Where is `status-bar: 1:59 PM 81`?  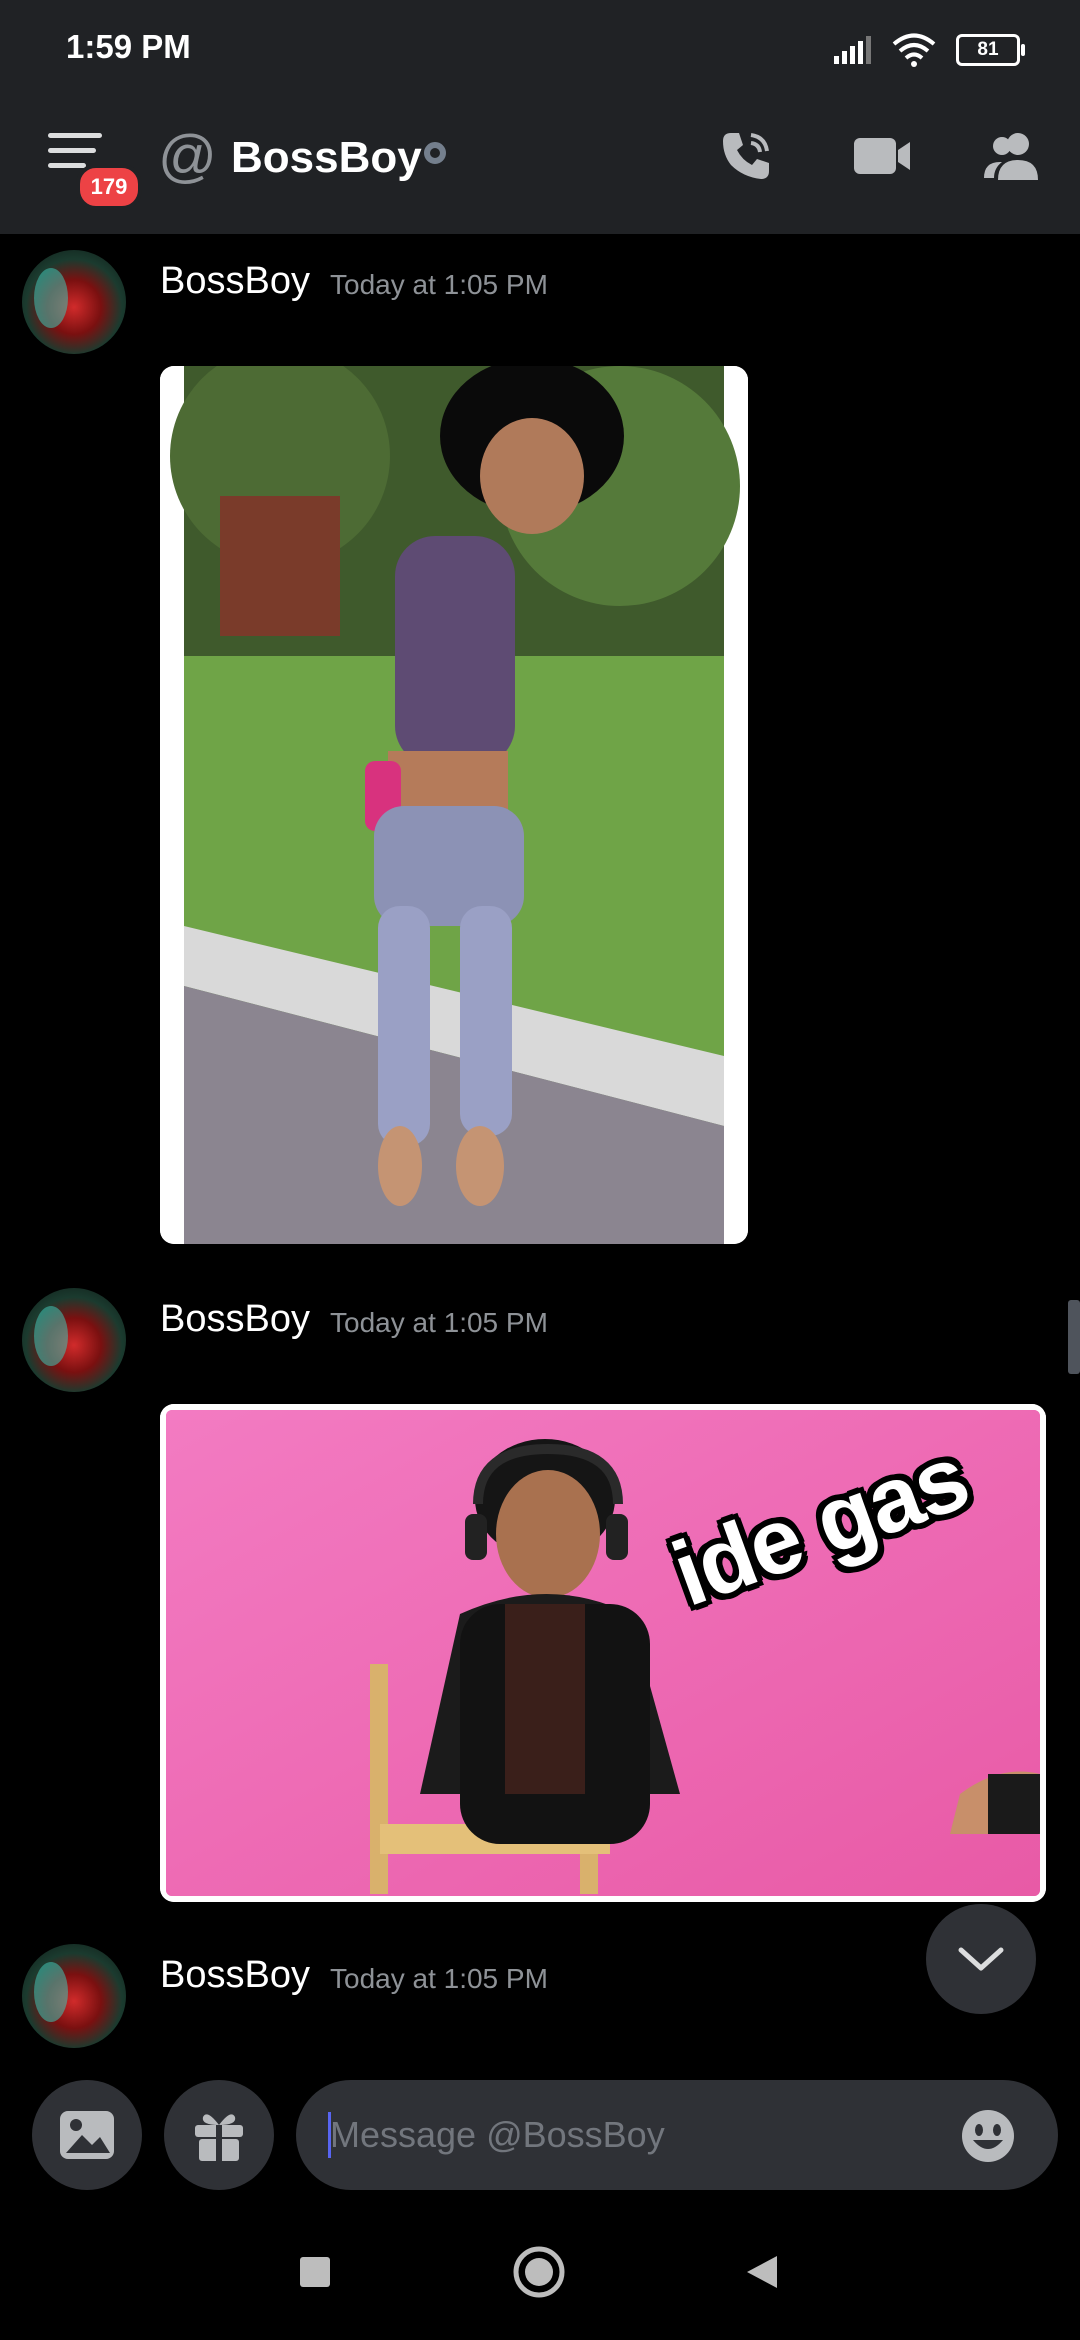 status-bar: 1:59 PM 81 is located at coordinates (540, 39).